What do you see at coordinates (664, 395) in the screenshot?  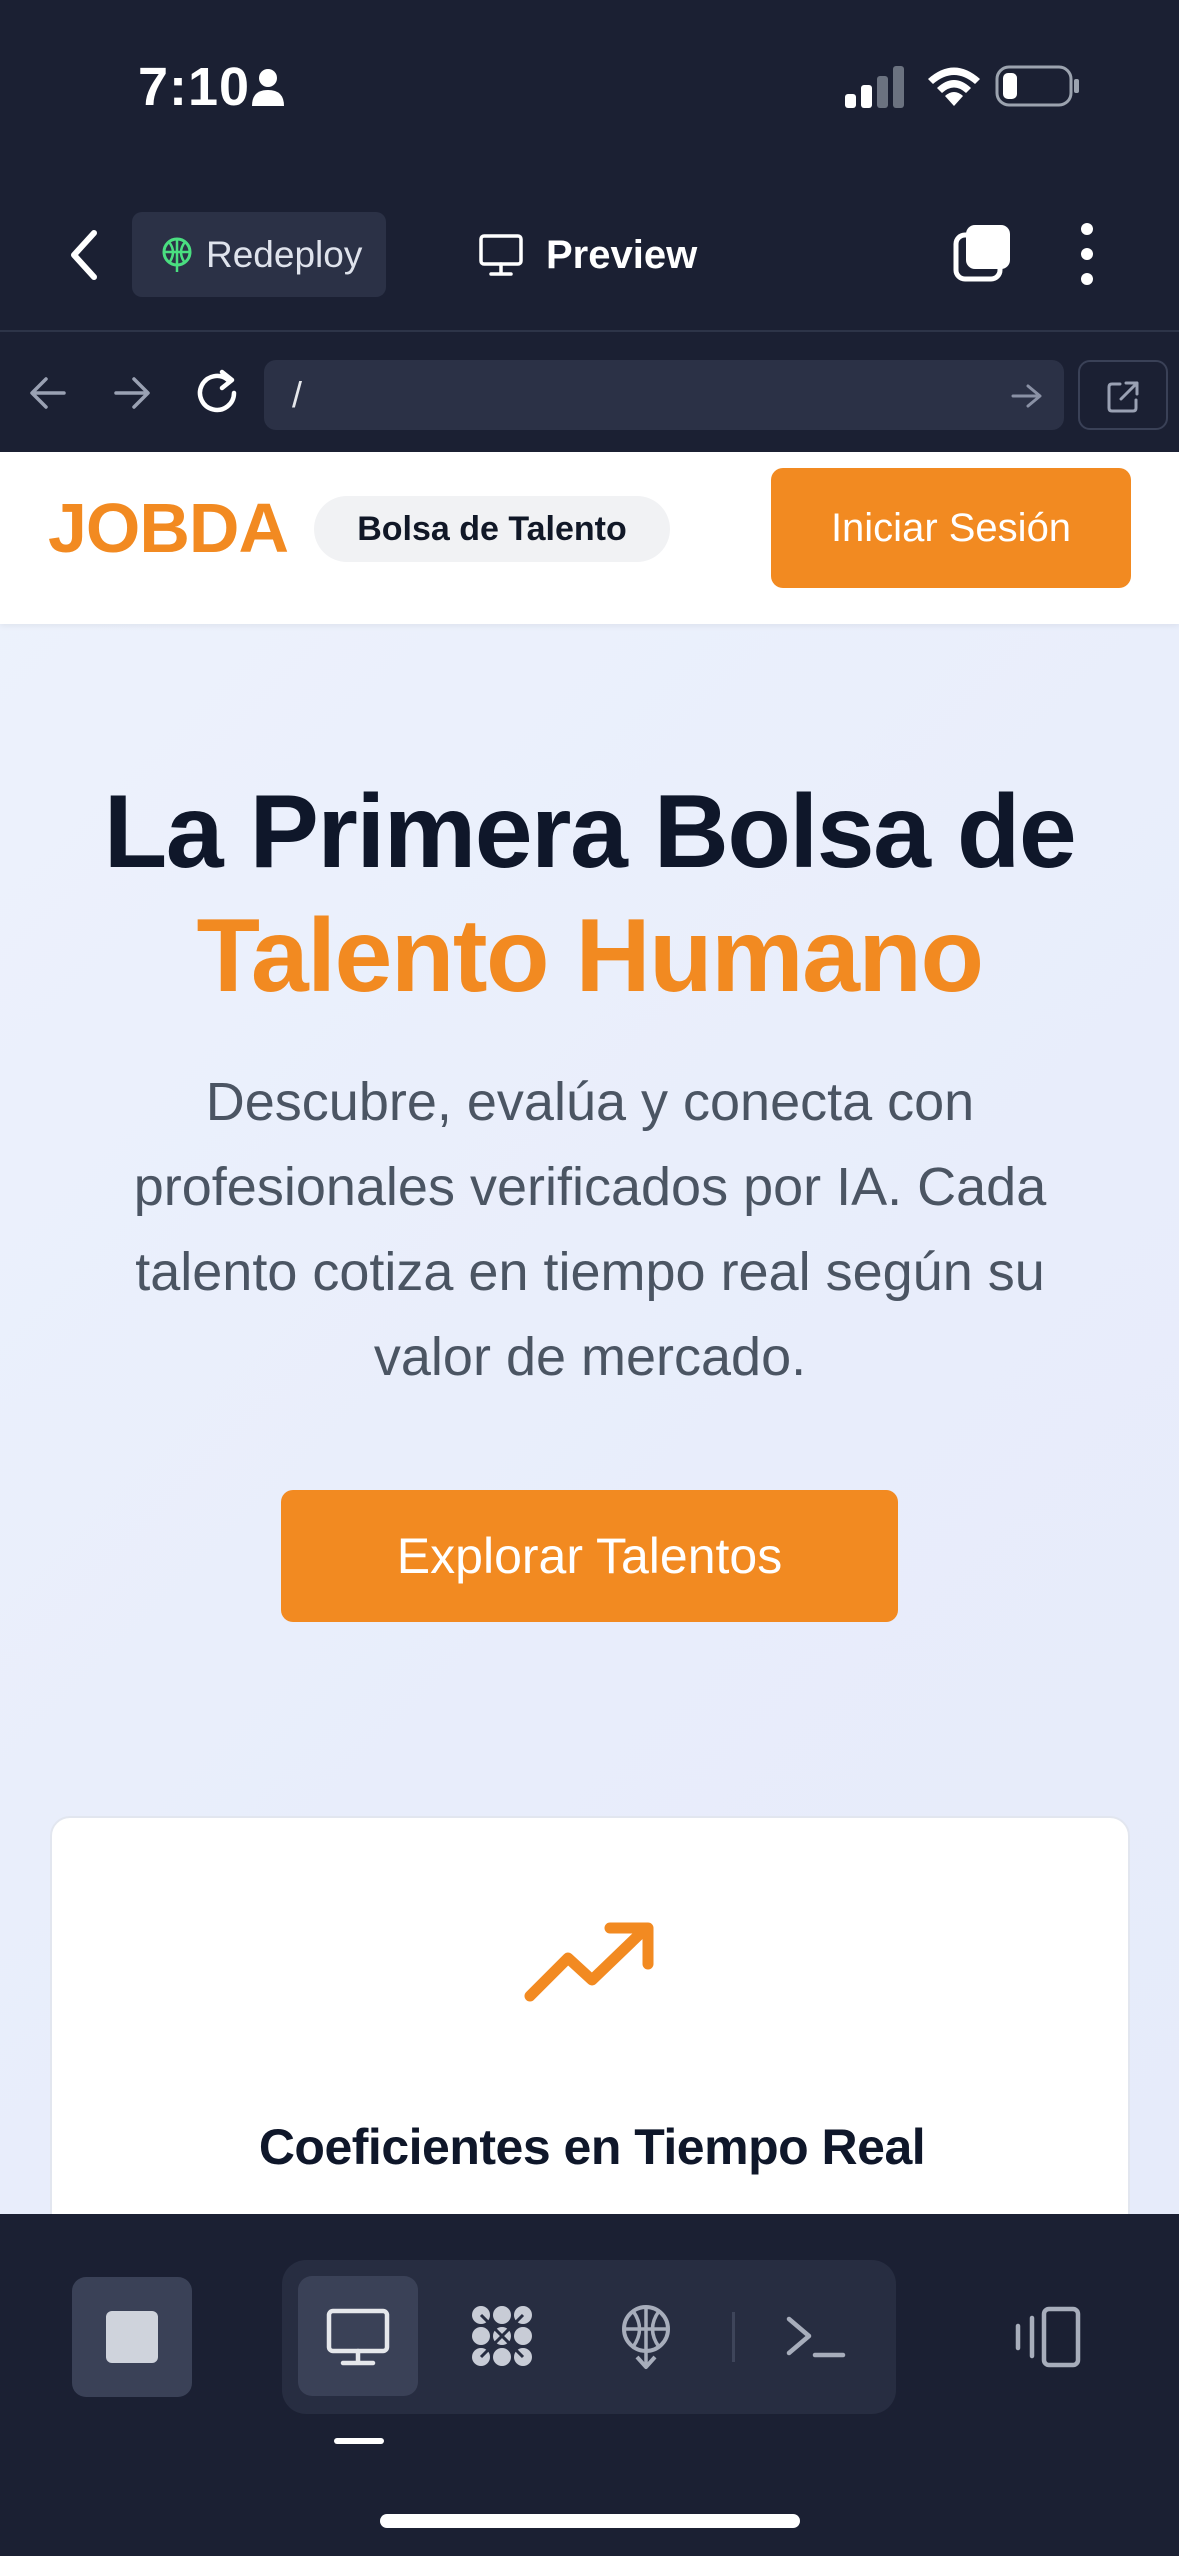 I see `url-input` at bounding box center [664, 395].